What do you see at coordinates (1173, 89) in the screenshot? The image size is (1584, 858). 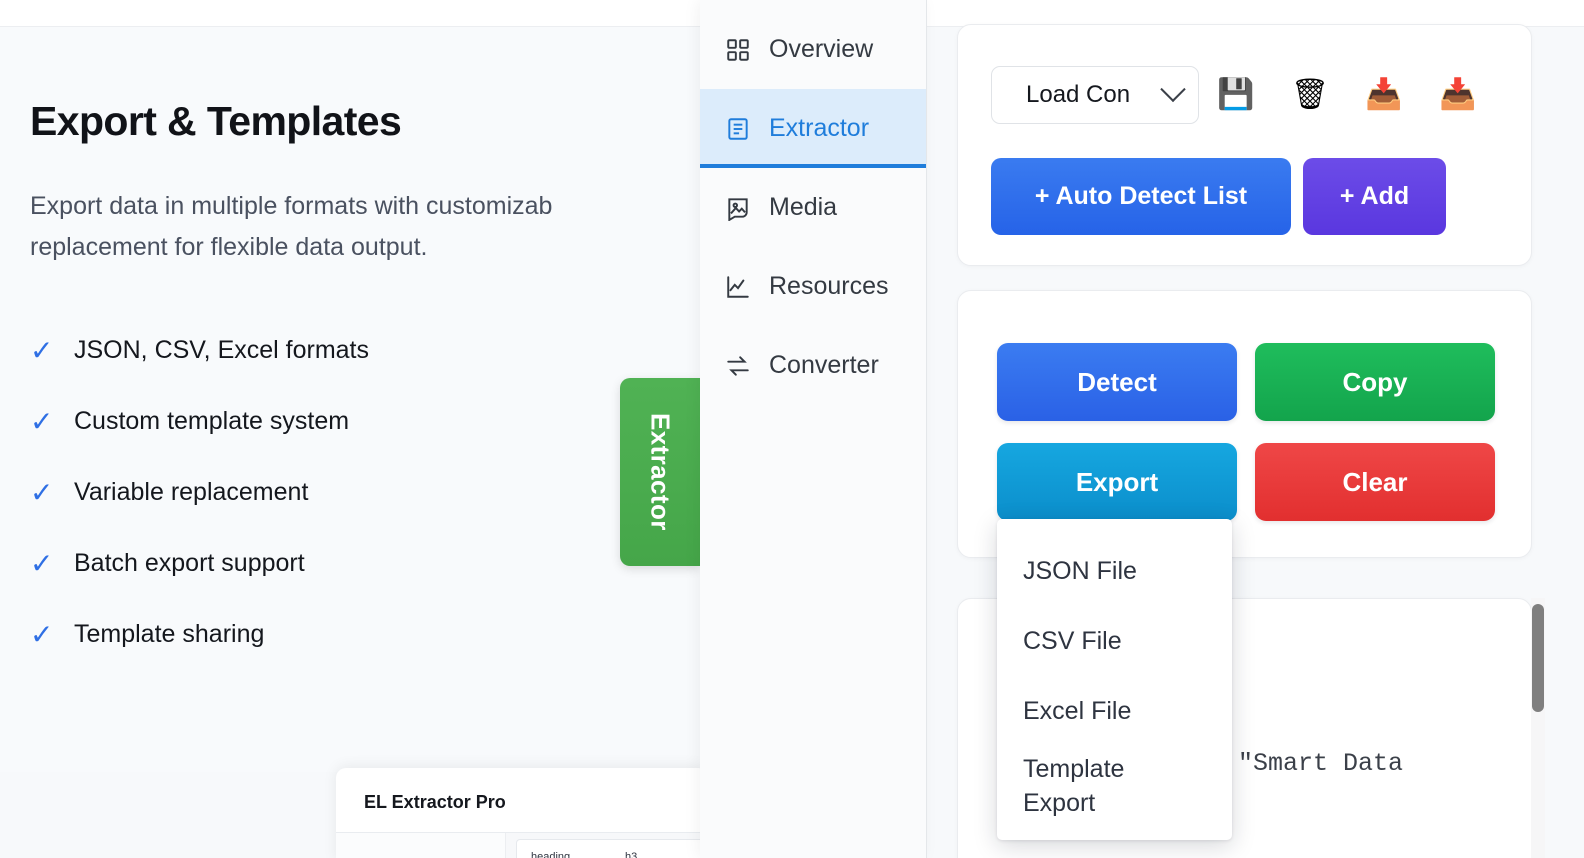 I see `chevron-down-icon` at bounding box center [1173, 89].